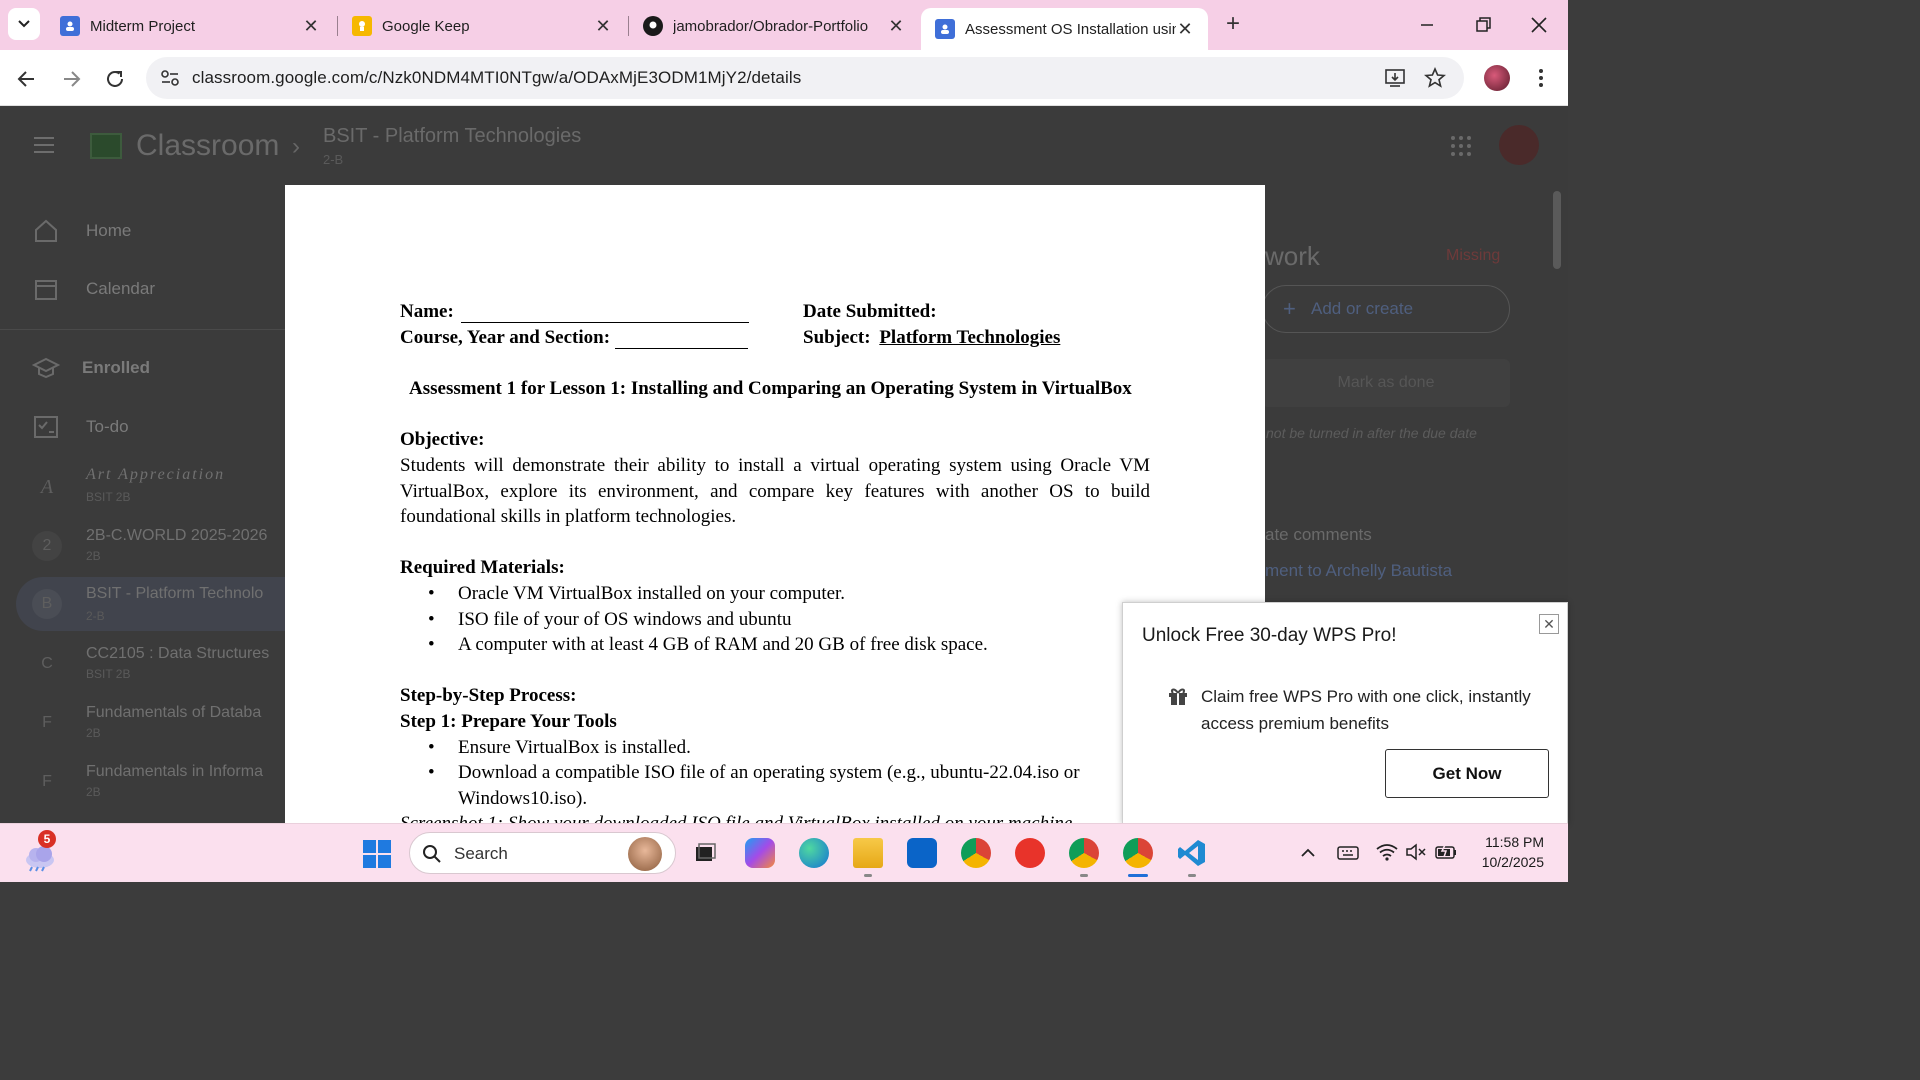 The image size is (1920, 1080). What do you see at coordinates (142, 368) in the screenshot?
I see `sidebar-item-enrolled: Enrolled` at bounding box center [142, 368].